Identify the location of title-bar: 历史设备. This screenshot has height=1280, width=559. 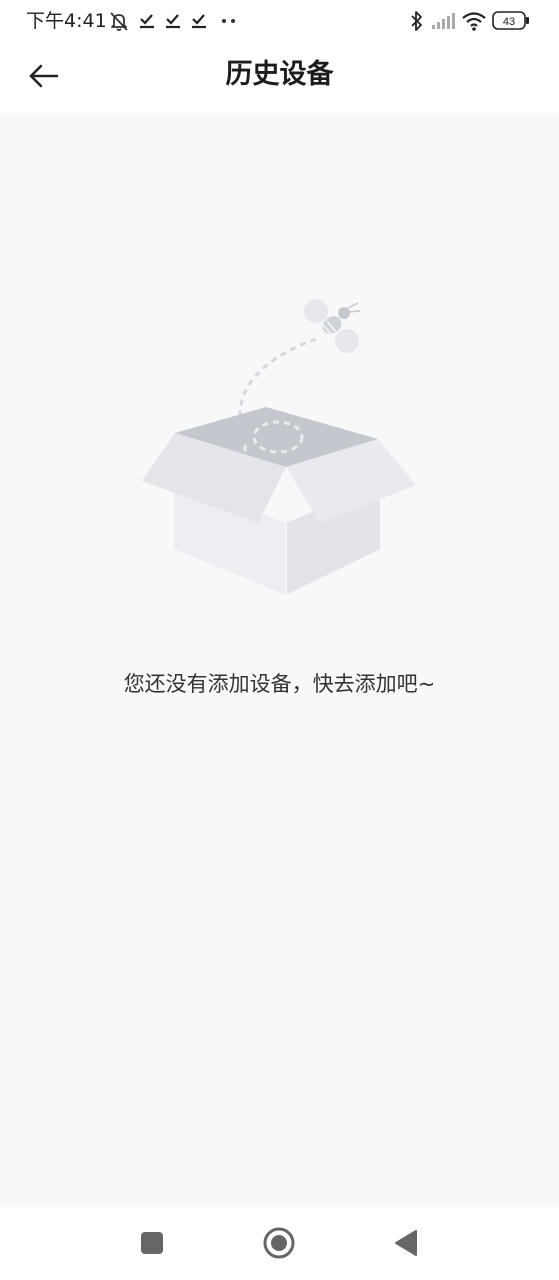
(279, 76).